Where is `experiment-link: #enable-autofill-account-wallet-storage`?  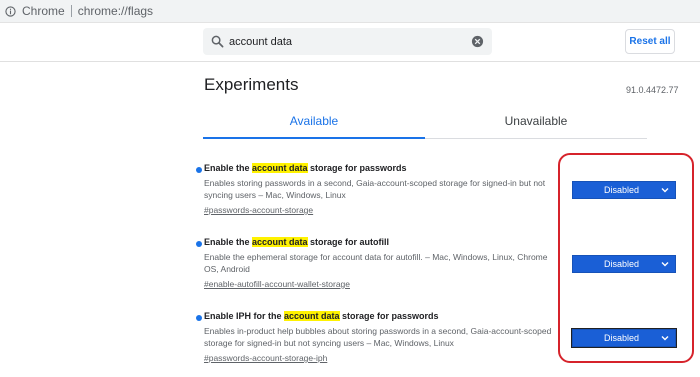 experiment-link: #enable-autofill-account-wallet-storage is located at coordinates (277, 284).